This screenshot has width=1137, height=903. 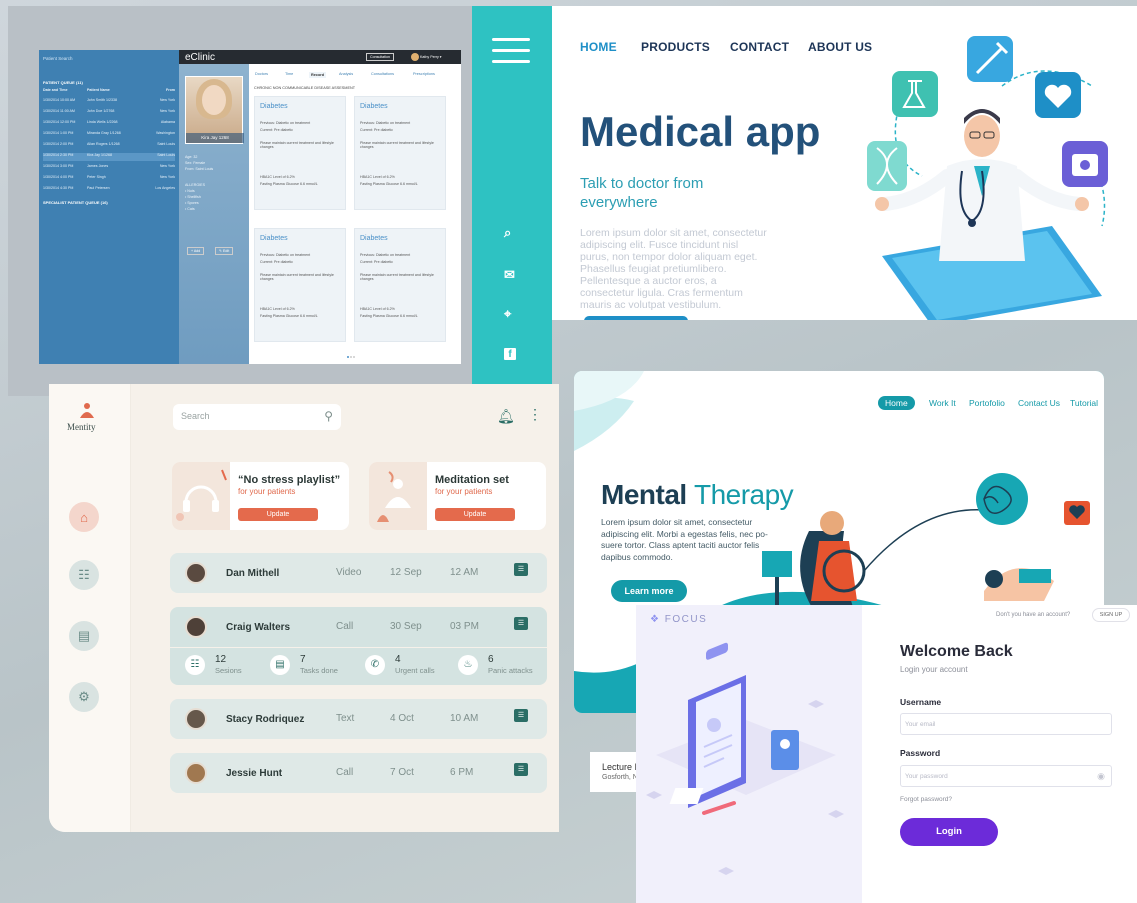 I want to click on login-button: Login, so click(x=949, y=832).